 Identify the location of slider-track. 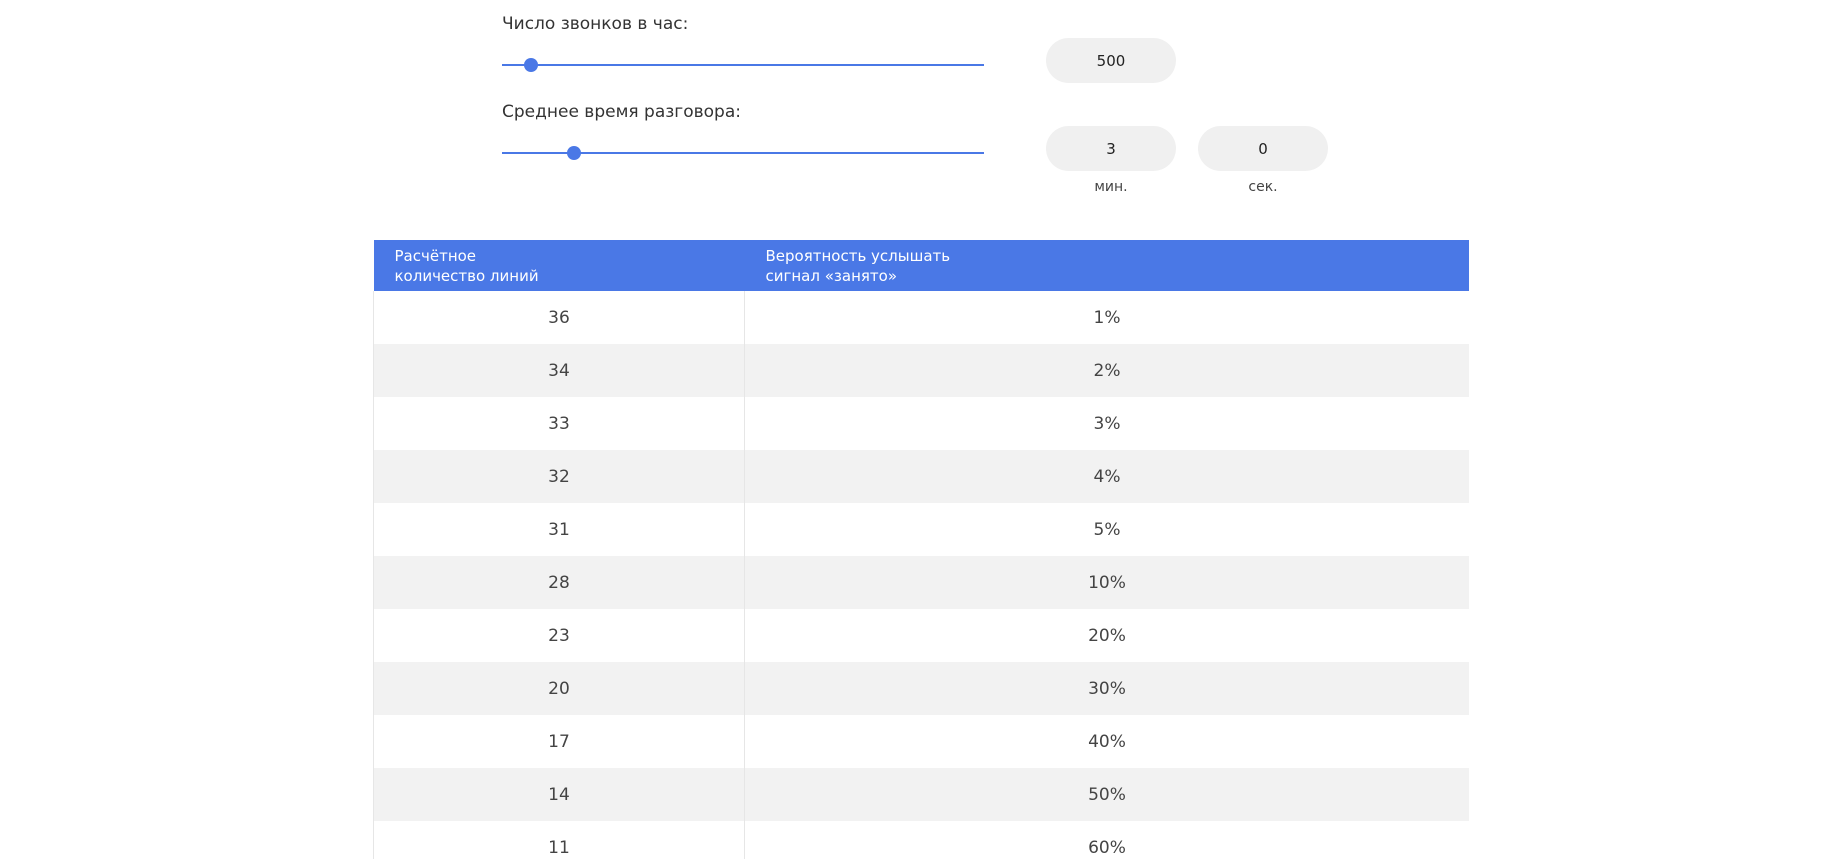
(743, 65).